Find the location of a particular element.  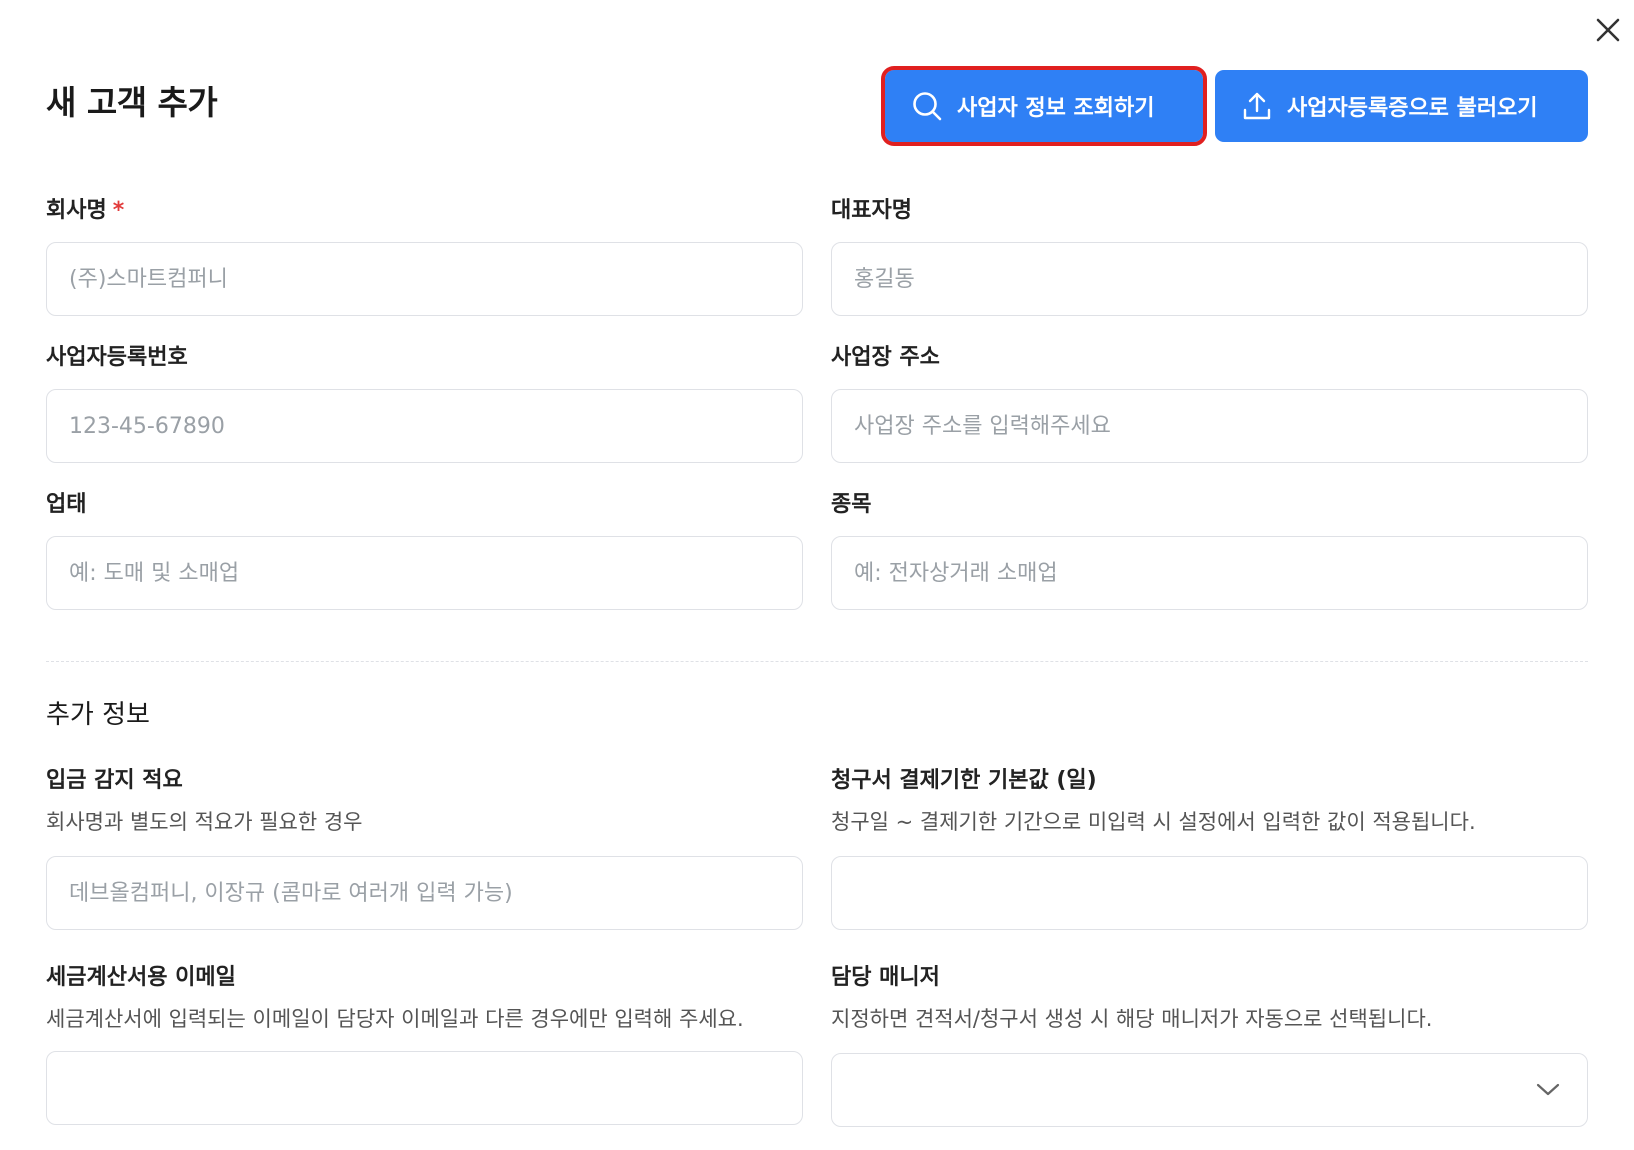

biz-address-input is located at coordinates (1209, 426).